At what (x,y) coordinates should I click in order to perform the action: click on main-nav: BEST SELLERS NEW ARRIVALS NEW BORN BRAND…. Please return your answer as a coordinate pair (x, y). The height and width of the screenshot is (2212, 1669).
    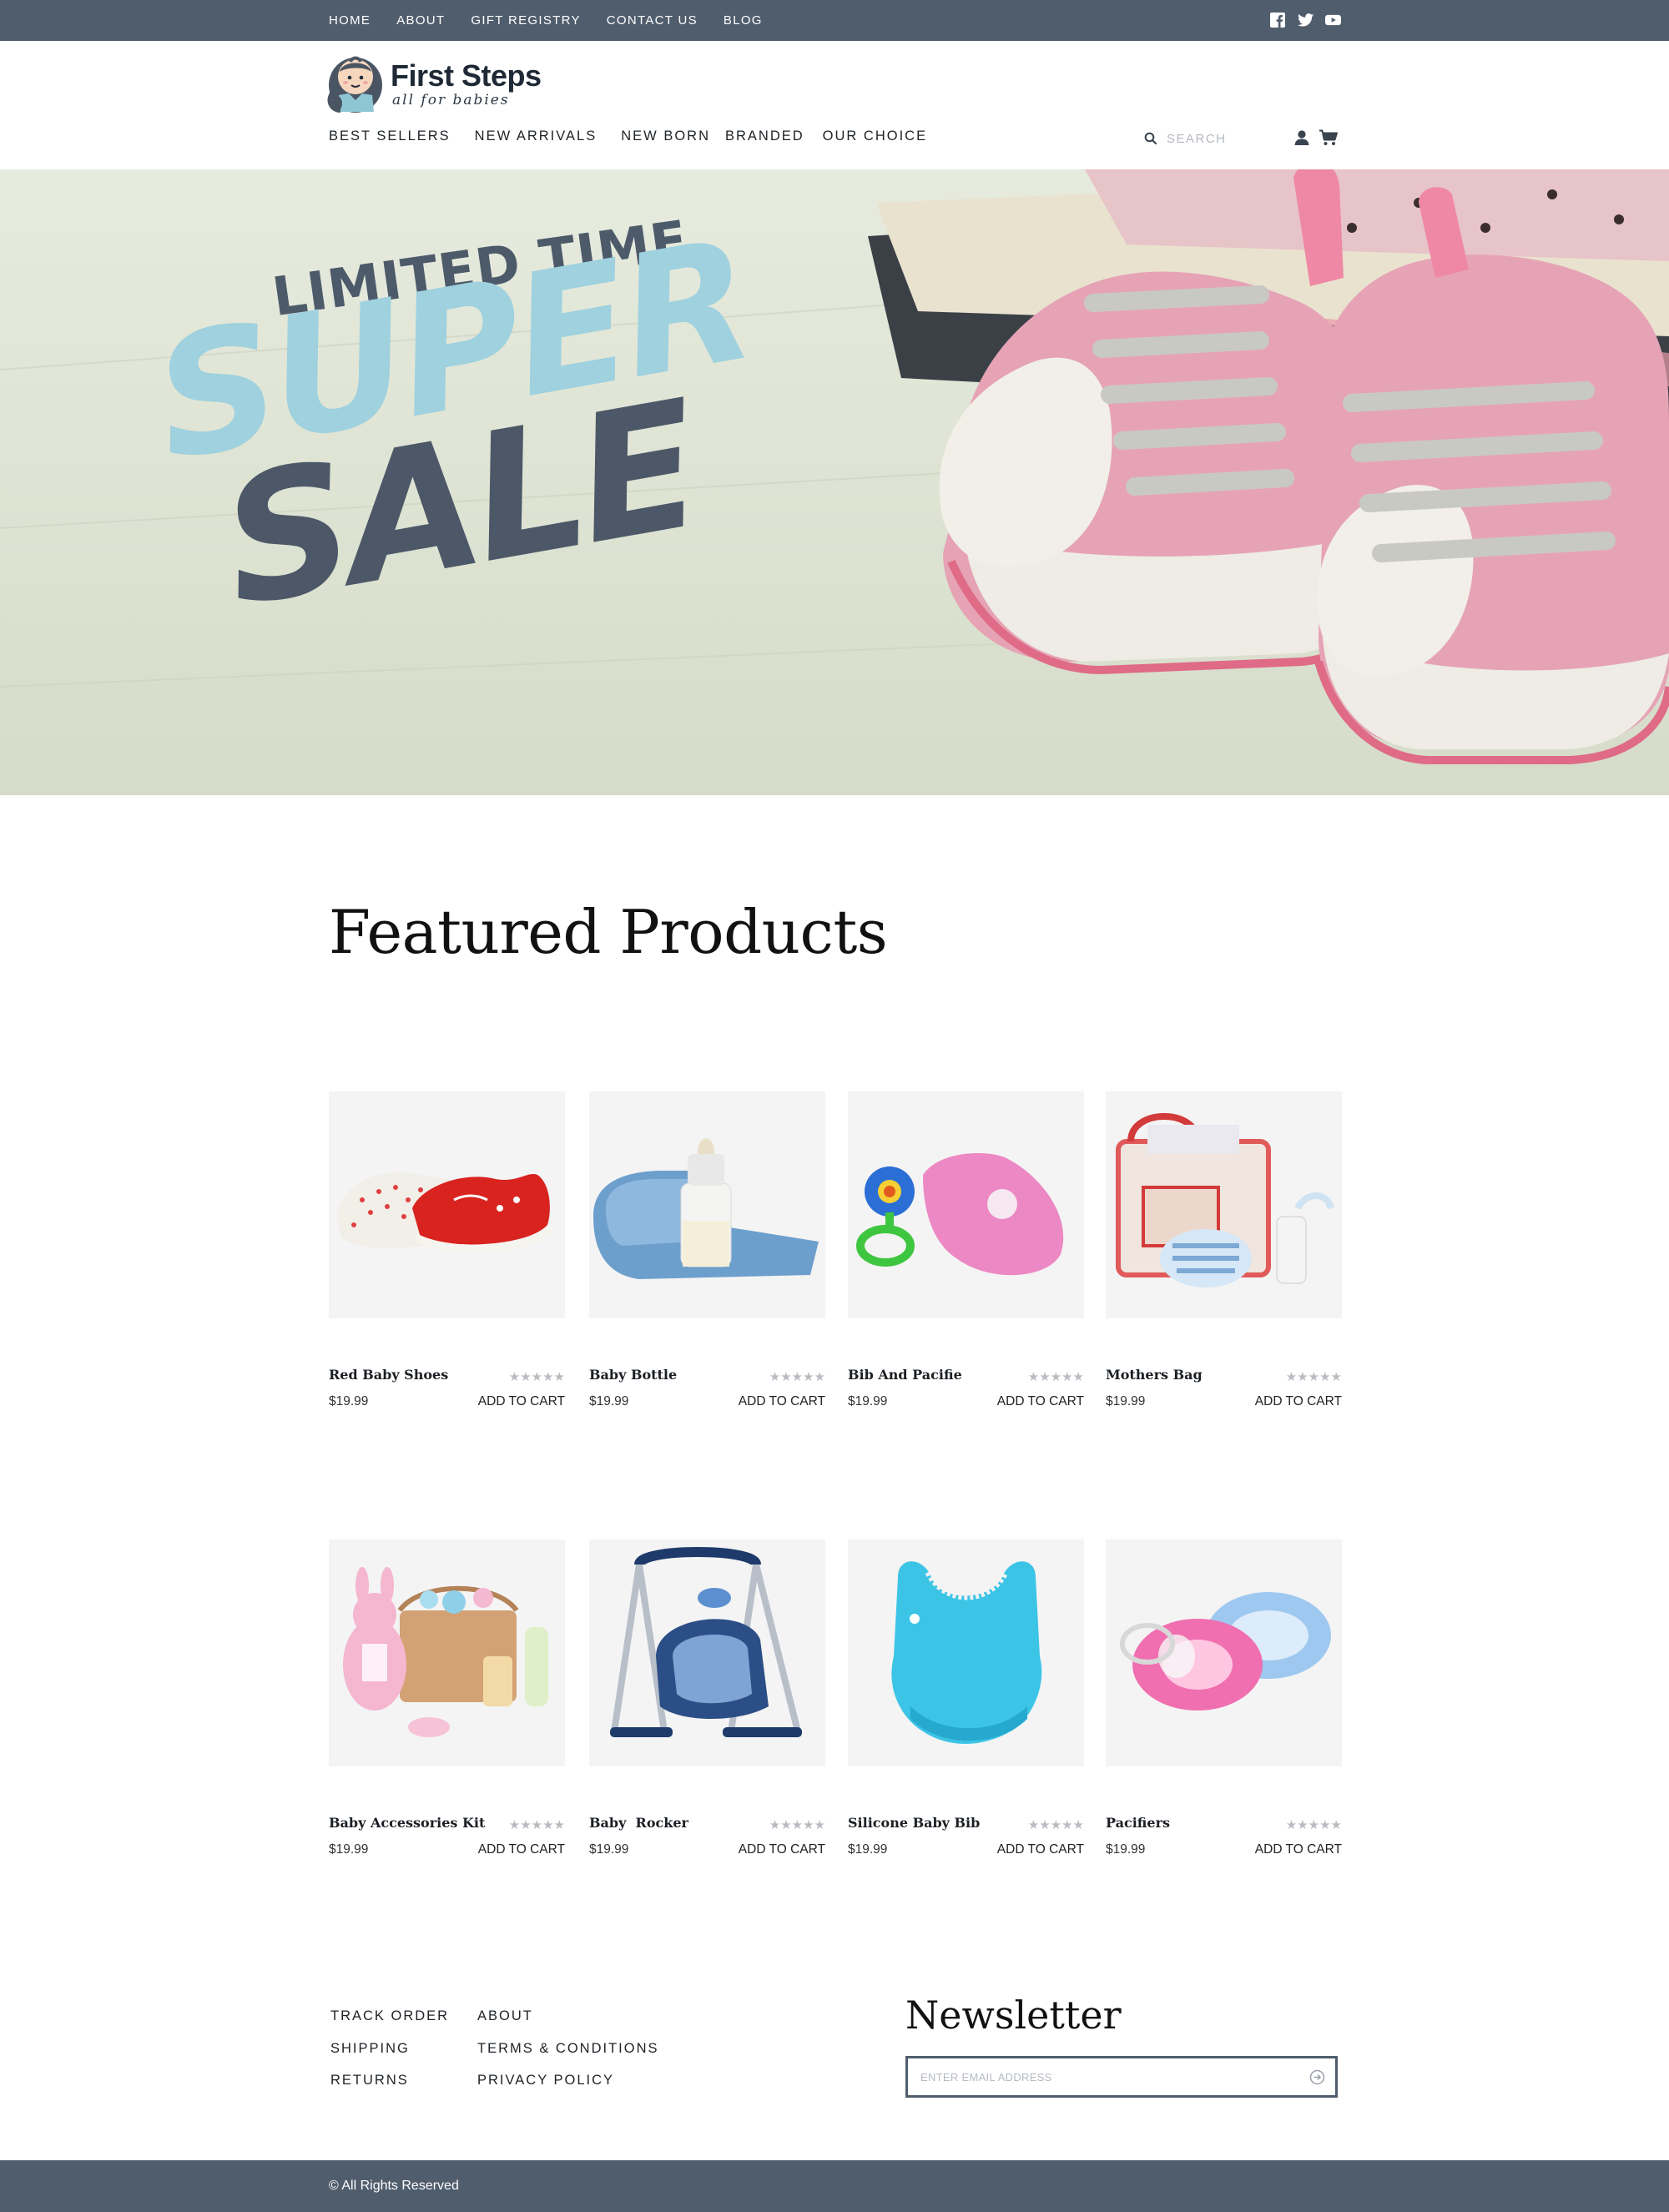
    Looking at the image, I should click on (628, 136).